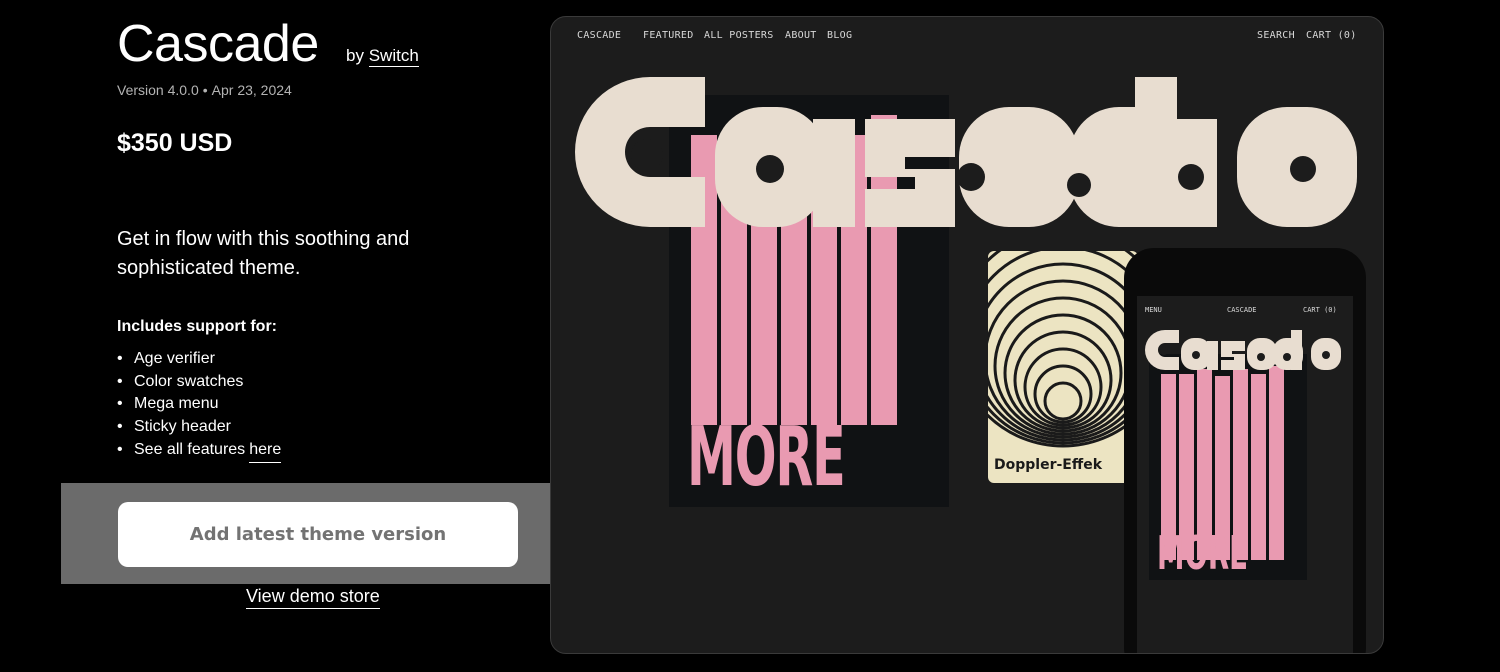  I want to click on doppler-title: Doppler-Effek, so click(1048, 465).